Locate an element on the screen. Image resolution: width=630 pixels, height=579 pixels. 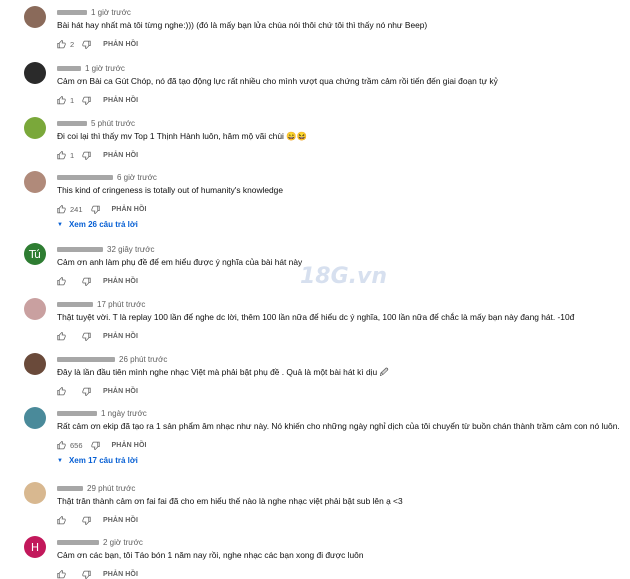
comment-time: 2 giờ trước is located at coordinates (123, 542).